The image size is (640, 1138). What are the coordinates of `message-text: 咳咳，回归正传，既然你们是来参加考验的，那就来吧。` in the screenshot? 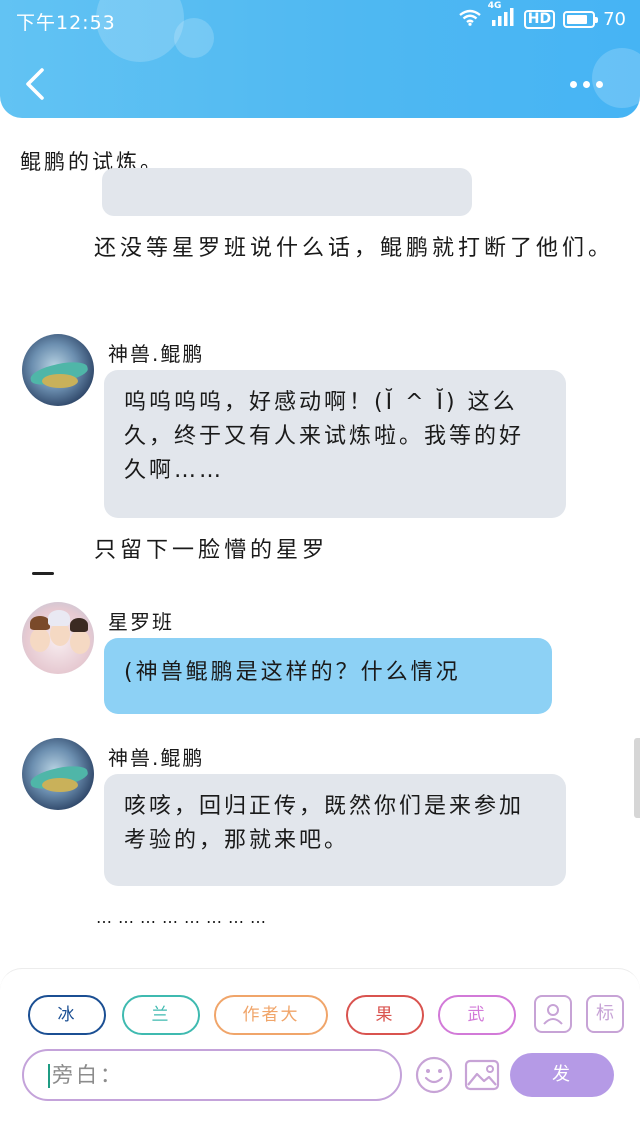 It's located at (324, 823).